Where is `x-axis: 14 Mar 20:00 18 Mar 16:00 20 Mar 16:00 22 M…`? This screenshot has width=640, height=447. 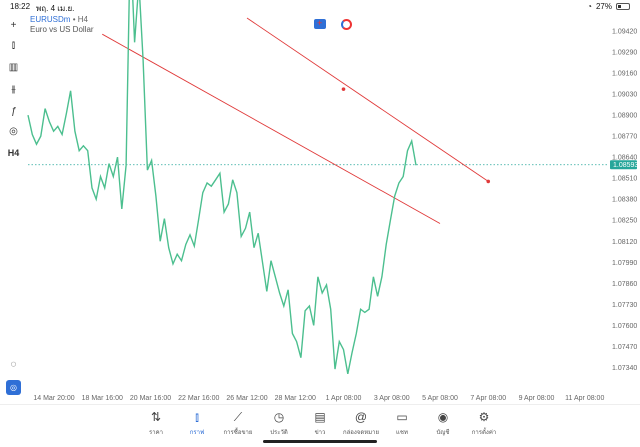 x-axis: 14 Mar 20:00 18 Mar 16:00 20 Mar 16:00 22 M… is located at coordinates (318, 398).